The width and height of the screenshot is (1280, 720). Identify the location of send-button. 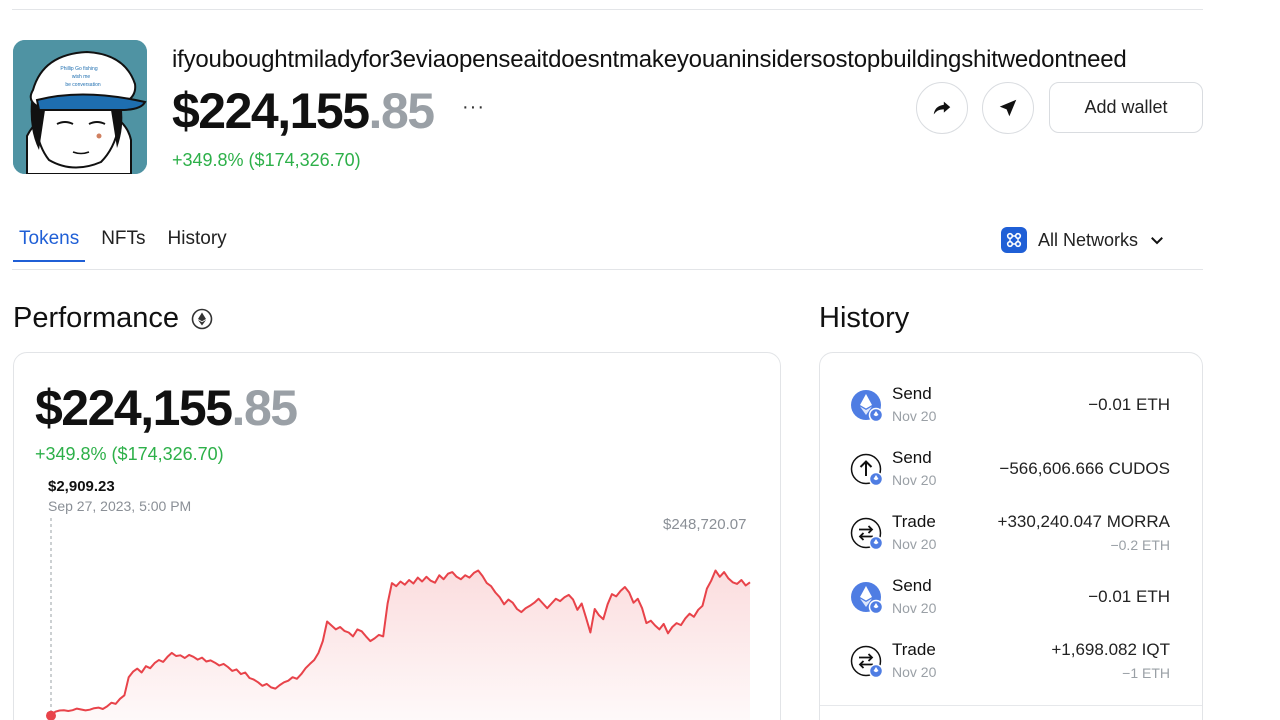
(1008, 108).